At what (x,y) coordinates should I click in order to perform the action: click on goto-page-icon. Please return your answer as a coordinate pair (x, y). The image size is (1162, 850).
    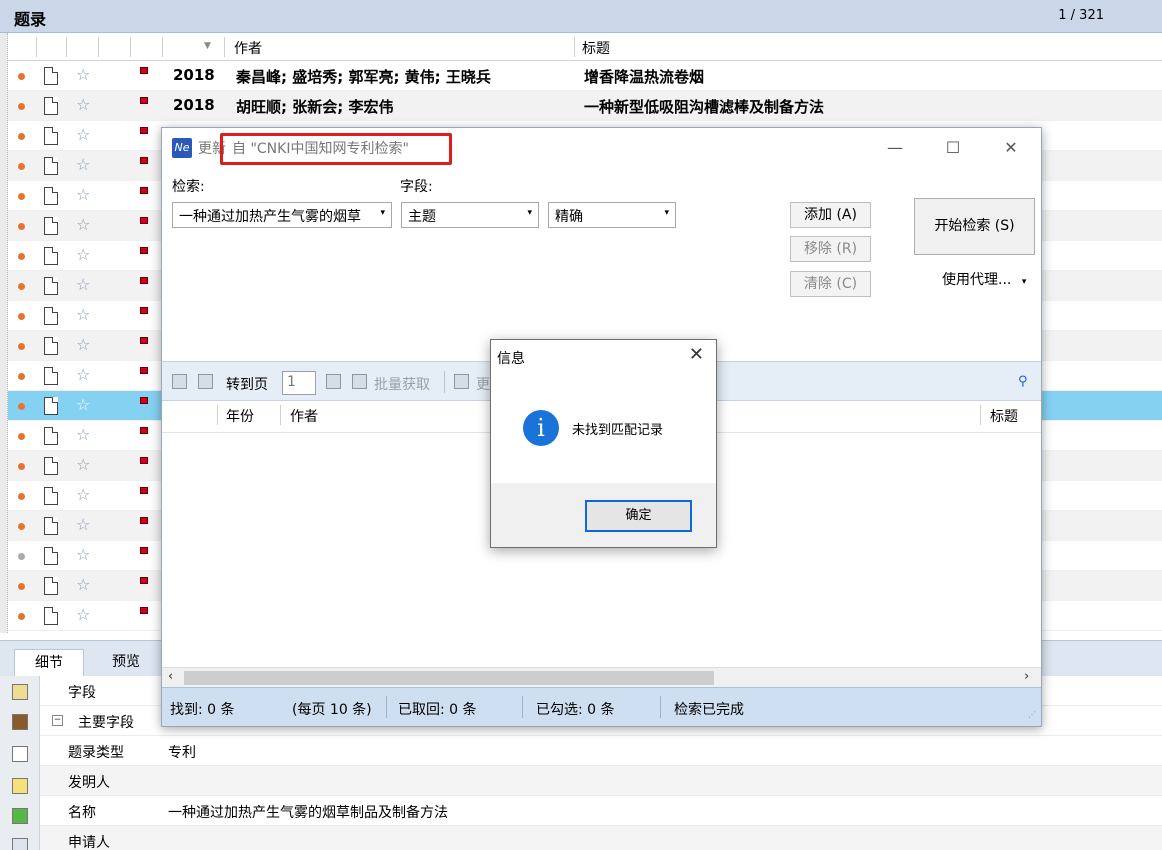
    Looking at the image, I should click on (333, 381).